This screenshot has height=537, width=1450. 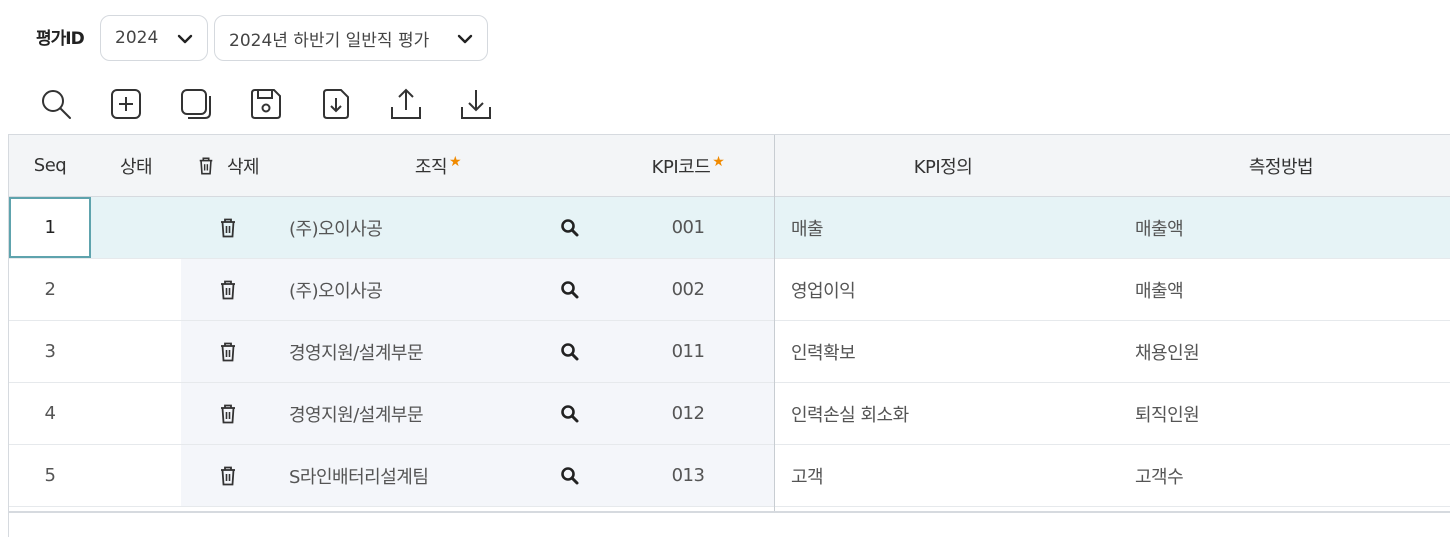 I want to click on table-row: 2 (주)오이사공 002 영업이익 매출액, so click(x=729, y=290).